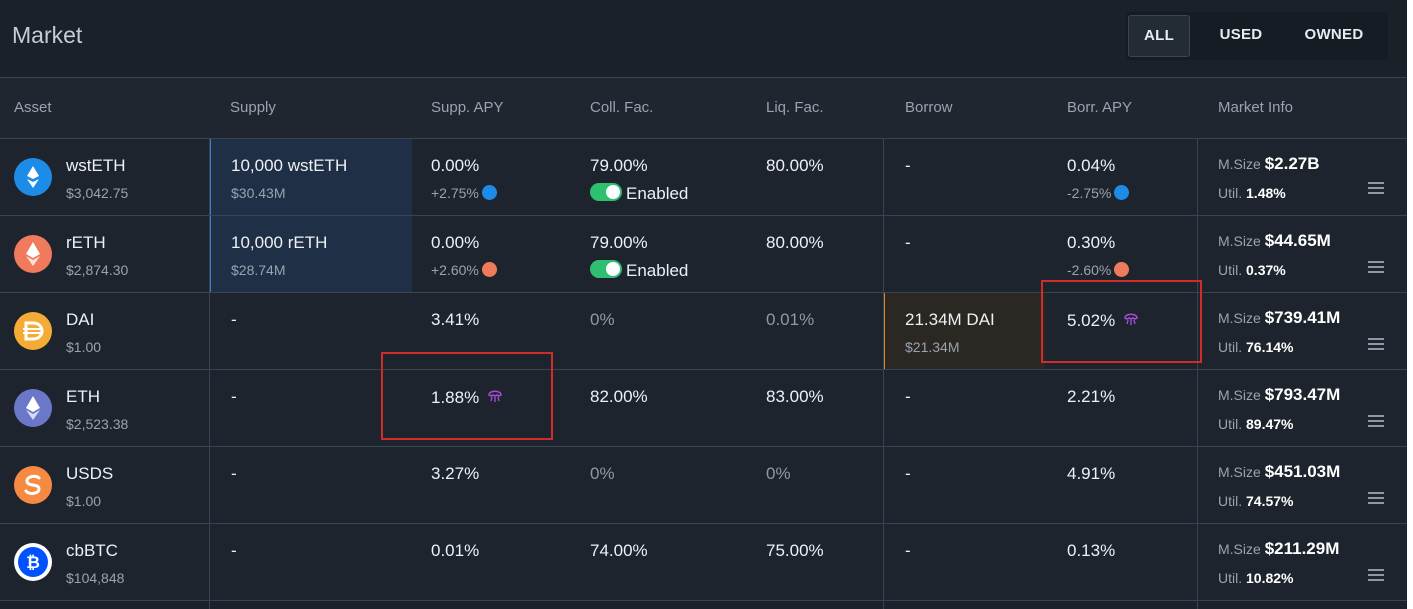 The width and height of the screenshot is (1413, 609). Describe the element at coordinates (33, 254) in the screenshot. I see `reth-icon` at that location.